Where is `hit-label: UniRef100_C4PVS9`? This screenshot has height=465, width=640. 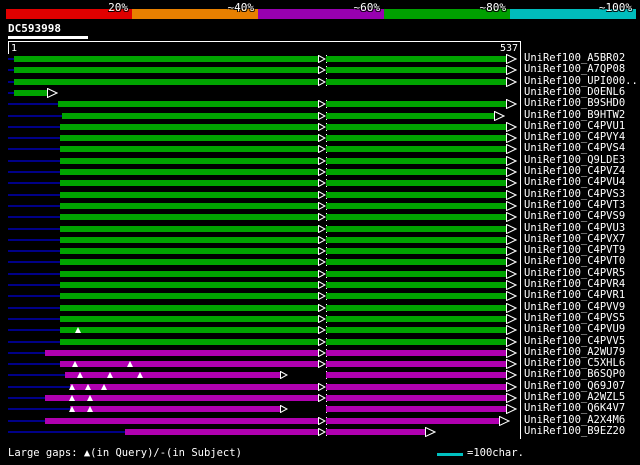
hit-label: UniRef100_C4PVS9 is located at coordinates (574, 217).